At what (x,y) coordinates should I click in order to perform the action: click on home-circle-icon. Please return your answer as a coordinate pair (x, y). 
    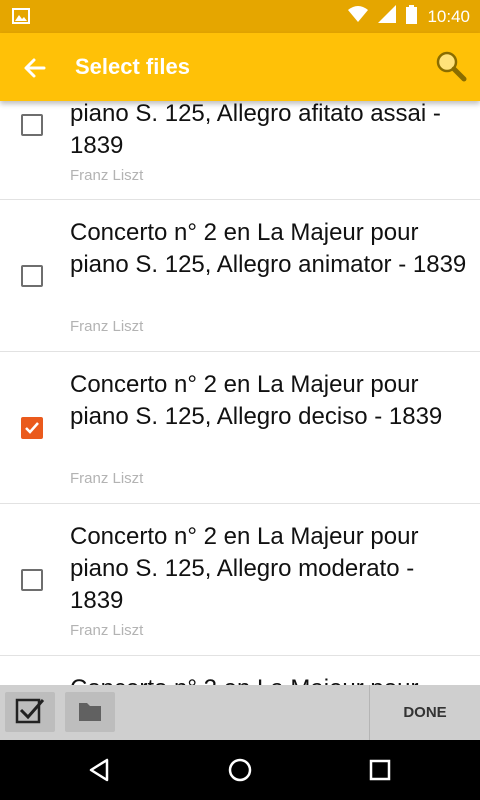
    Looking at the image, I should click on (240, 770).